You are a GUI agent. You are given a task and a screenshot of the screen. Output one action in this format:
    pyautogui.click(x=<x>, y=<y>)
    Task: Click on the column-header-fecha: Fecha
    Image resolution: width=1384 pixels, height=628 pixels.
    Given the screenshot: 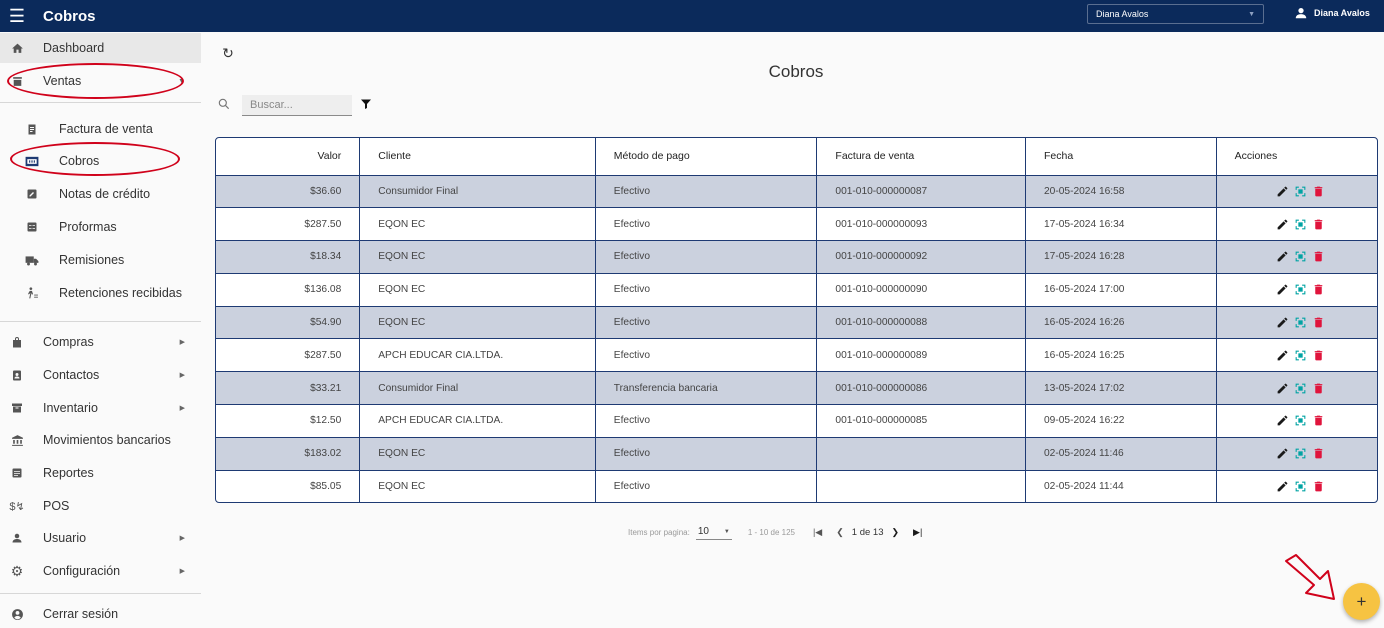 What is the action you would take?
    pyautogui.click(x=1121, y=157)
    